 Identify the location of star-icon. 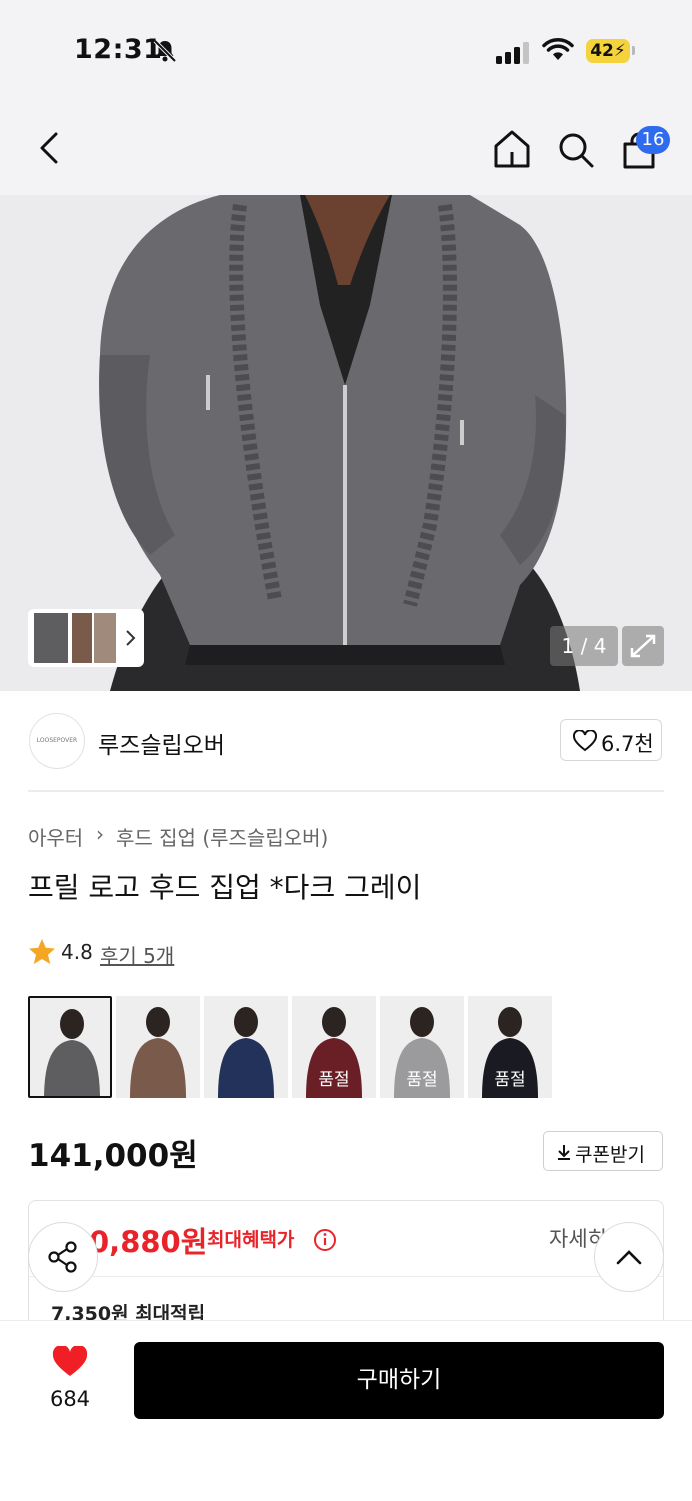
(42, 951).